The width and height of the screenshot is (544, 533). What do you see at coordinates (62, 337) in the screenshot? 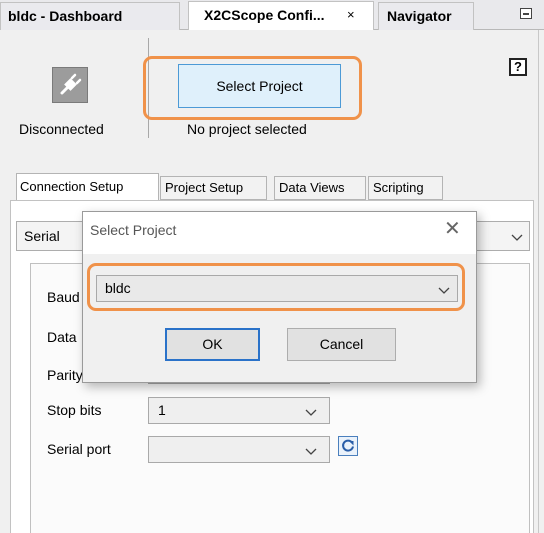
I see `data-bits-label: Data` at bounding box center [62, 337].